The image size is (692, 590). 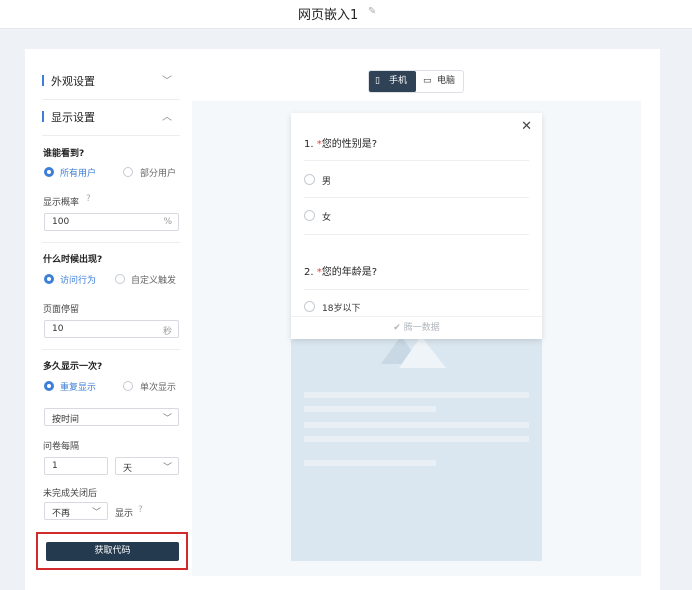 I want to click on question-1-text: 您的性别是?, so click(x=349, y=144).